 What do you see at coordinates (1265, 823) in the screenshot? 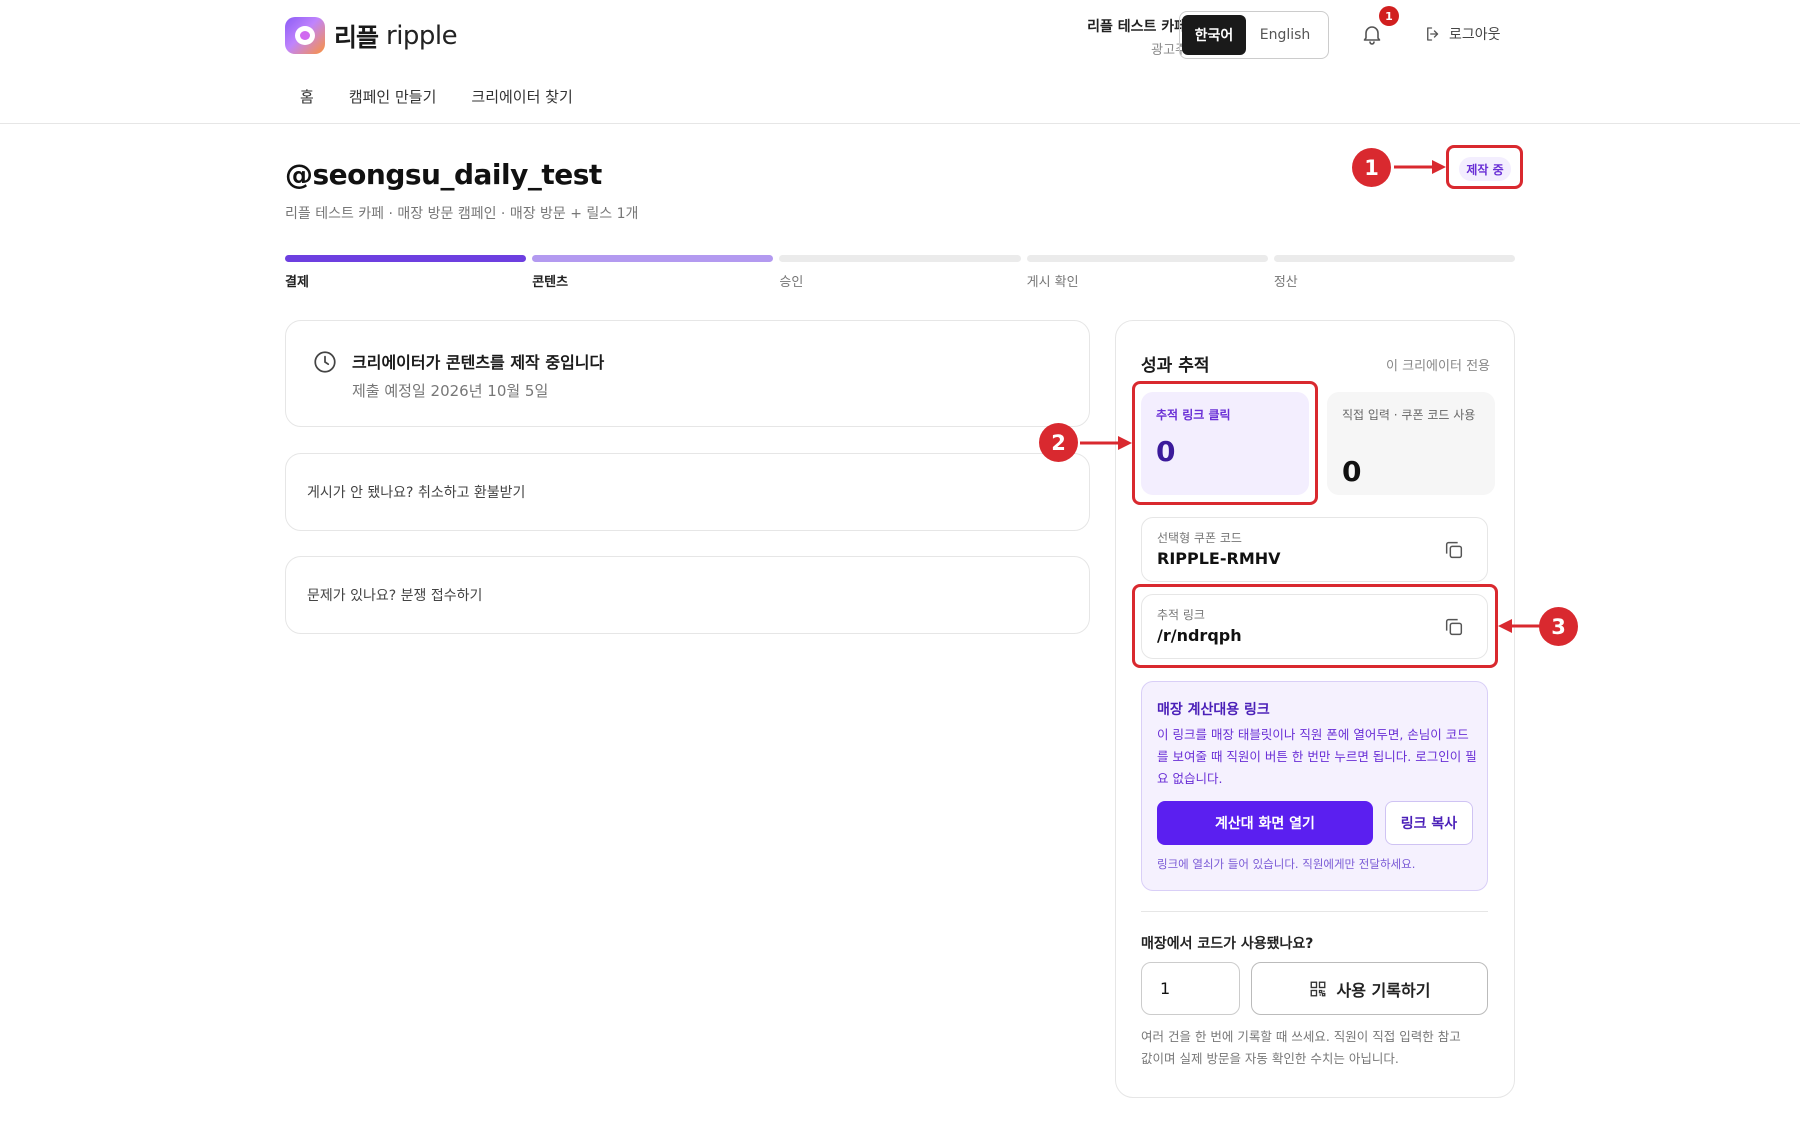
I see `open-pos-button: 계산대 화면 열기` at bounding box center [1265, 823].